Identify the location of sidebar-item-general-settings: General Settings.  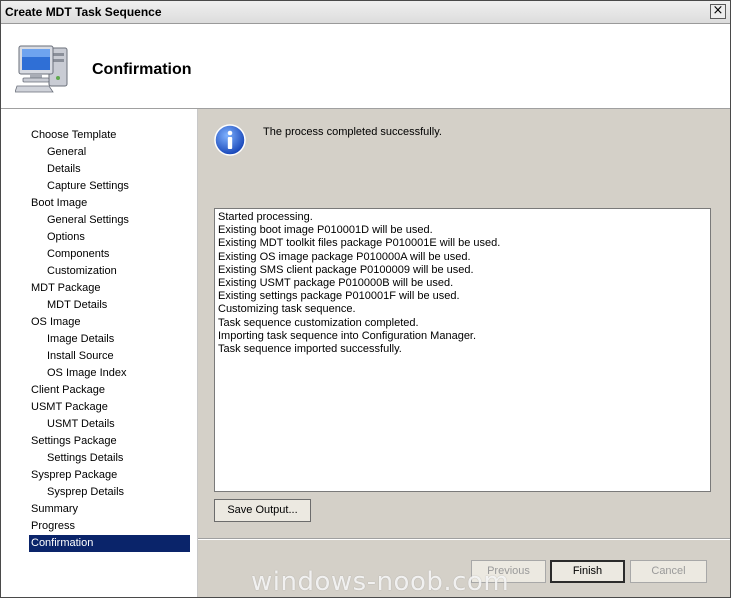
(88, 220).